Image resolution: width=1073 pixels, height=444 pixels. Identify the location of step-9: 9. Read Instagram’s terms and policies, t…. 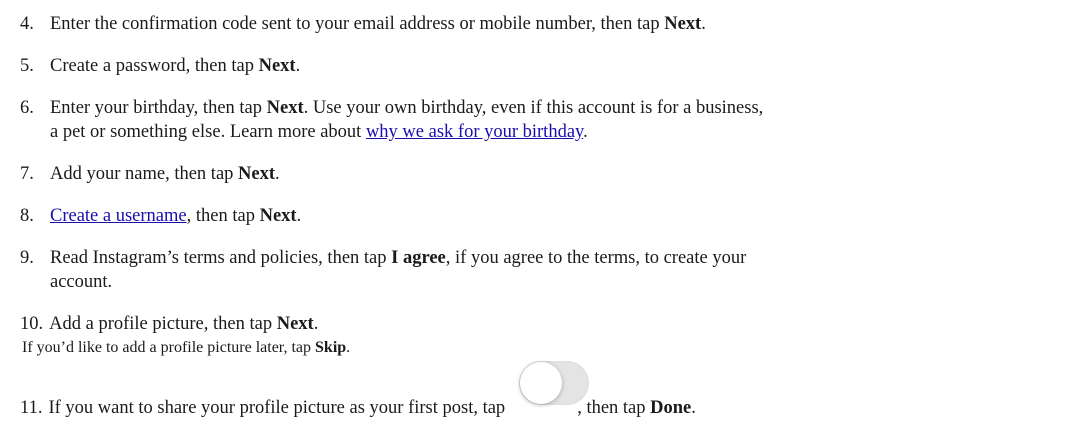
(542, 270).